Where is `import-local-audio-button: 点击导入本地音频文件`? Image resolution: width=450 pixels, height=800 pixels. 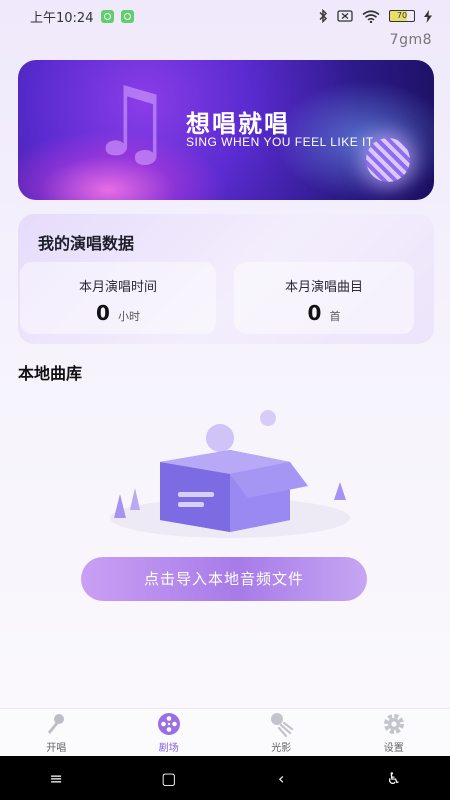
import-local-audio-button: 点击导入本地音频文件 is located at coordinates (224, 579).